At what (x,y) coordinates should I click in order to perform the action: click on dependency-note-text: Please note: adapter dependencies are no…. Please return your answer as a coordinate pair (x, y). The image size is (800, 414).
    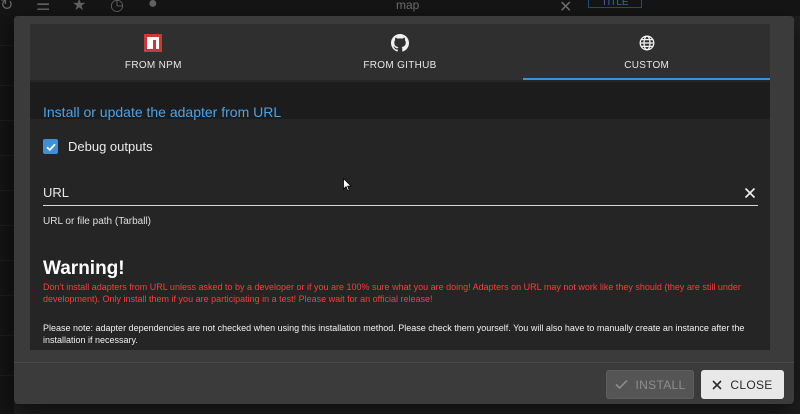
    Looking at the image, I should click on (394, 334).